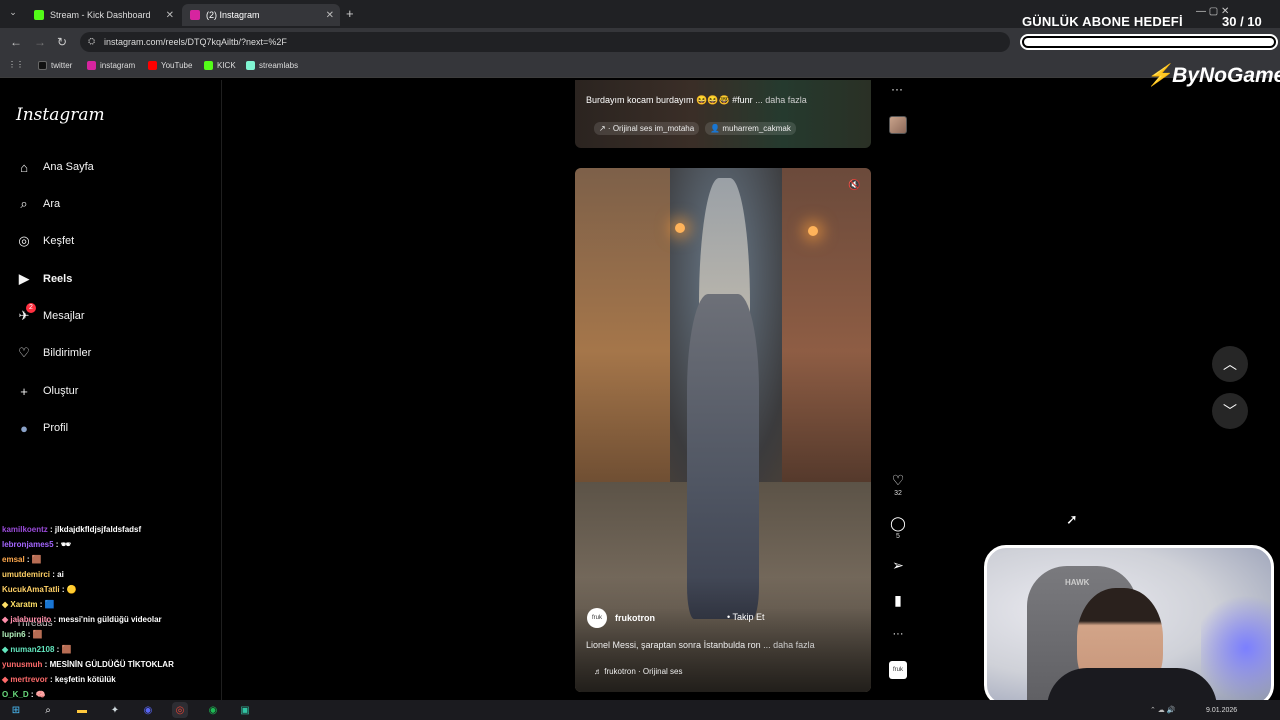 Image resolution: width=1280 pixels, height=720 pixels. Describe the element at coordinates (25, 529) in the screenshot. I see `chat-username: kamilkoentz` at that location.